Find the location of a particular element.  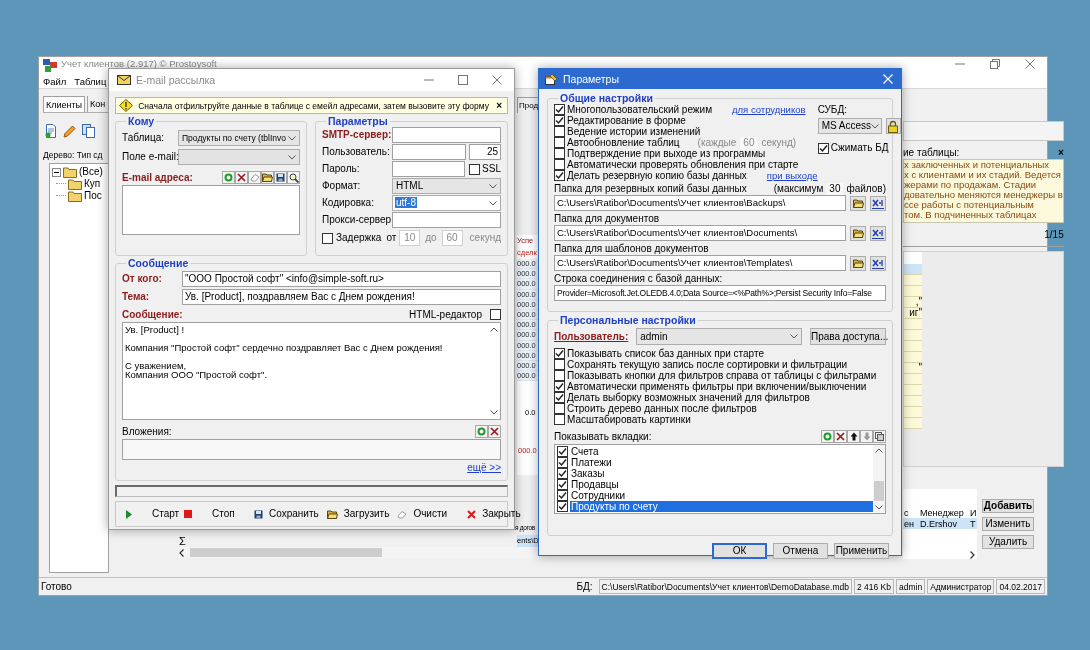

scroll-right-icon is located at coordinates (972, 555).